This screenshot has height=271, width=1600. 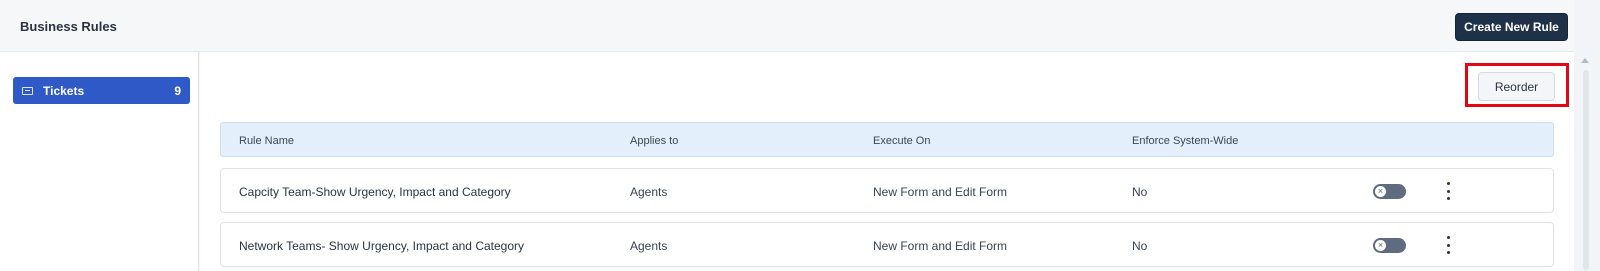 I want to click on column-header-applies-to: Applies to, so click(x=654, y=141).